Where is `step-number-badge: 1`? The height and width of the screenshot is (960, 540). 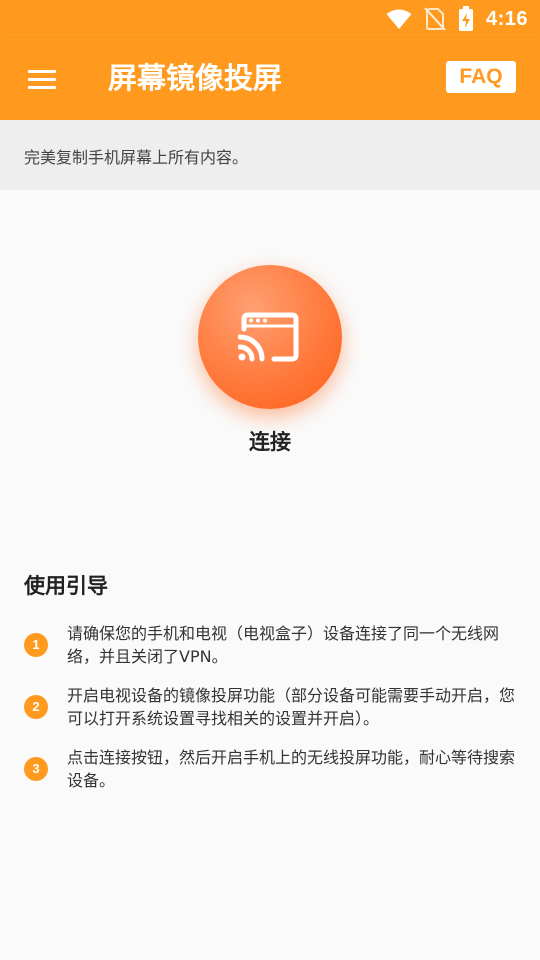 step-number-badge: 1 is located at coordinates (36, 645).